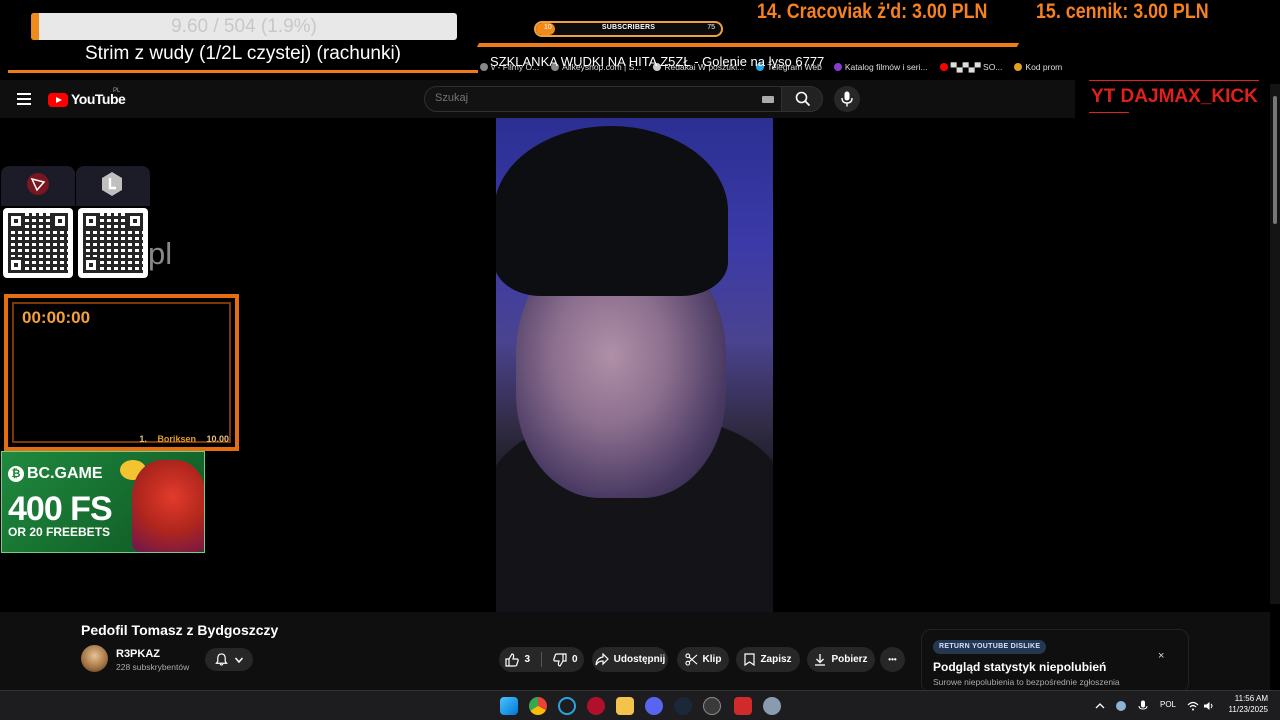  Describe the element at coordinates (243, 56) in the screenshot. I see `stream-title: Strim z wudy (1/2L czystej) (rachunki)` at that location.